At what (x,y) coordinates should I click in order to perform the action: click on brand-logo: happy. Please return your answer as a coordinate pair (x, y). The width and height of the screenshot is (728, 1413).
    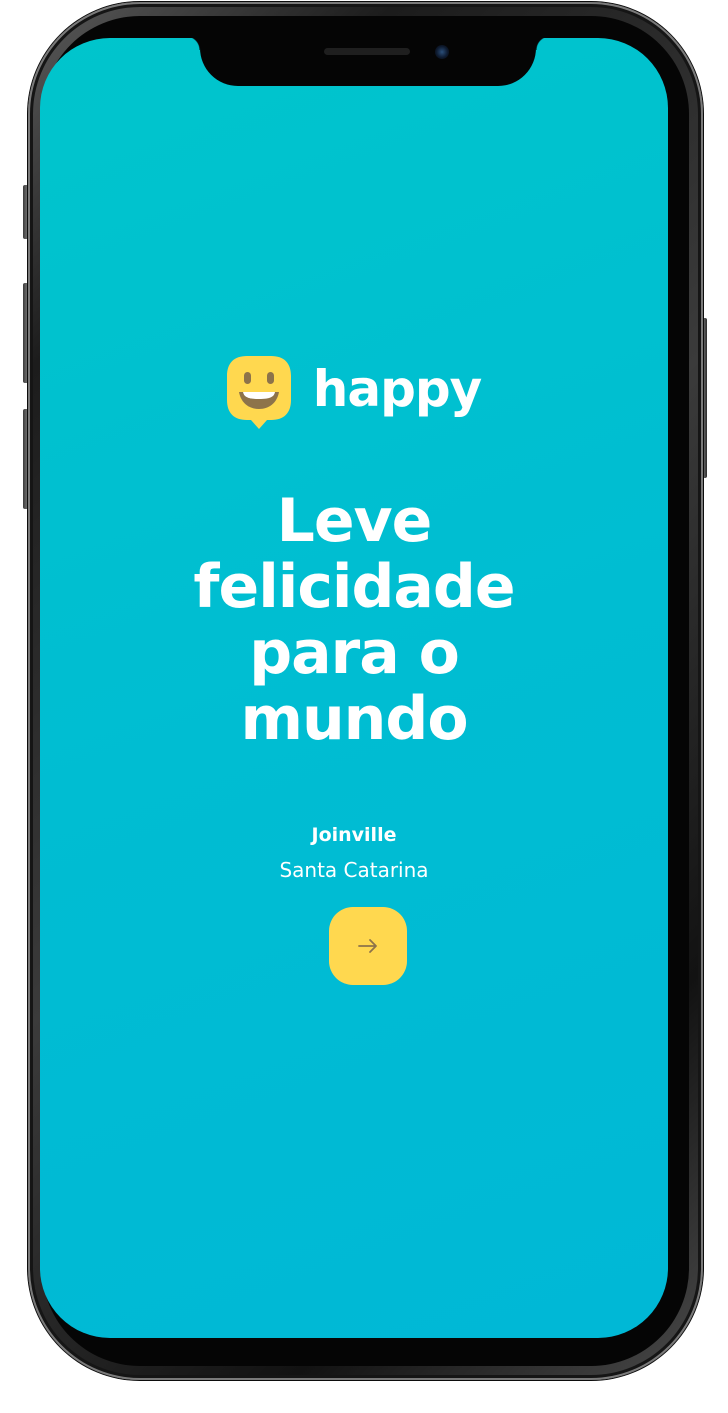
    Looking at the image, I should click on (354, 393).